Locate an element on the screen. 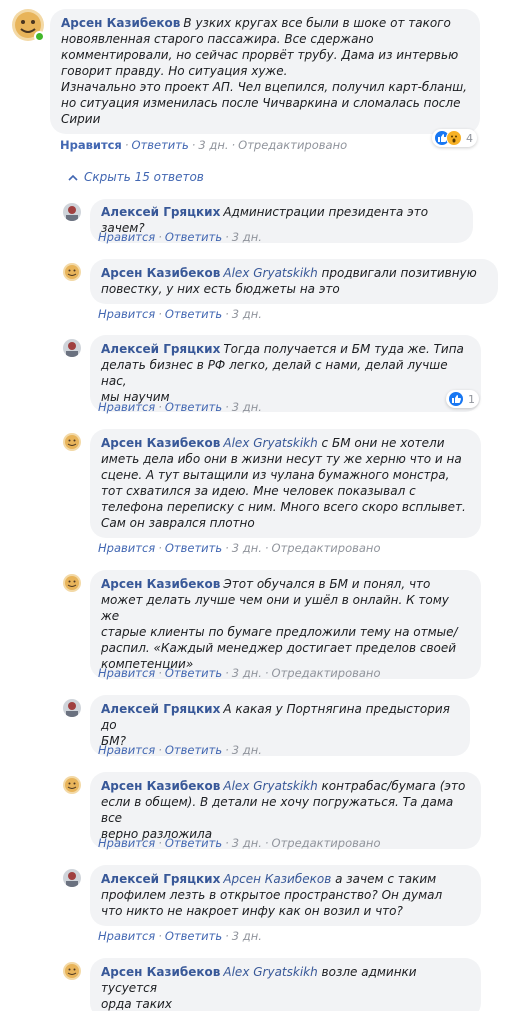 This screenshot has height=1011, width=514. online-status-dot is located at coordinates (39, 36).